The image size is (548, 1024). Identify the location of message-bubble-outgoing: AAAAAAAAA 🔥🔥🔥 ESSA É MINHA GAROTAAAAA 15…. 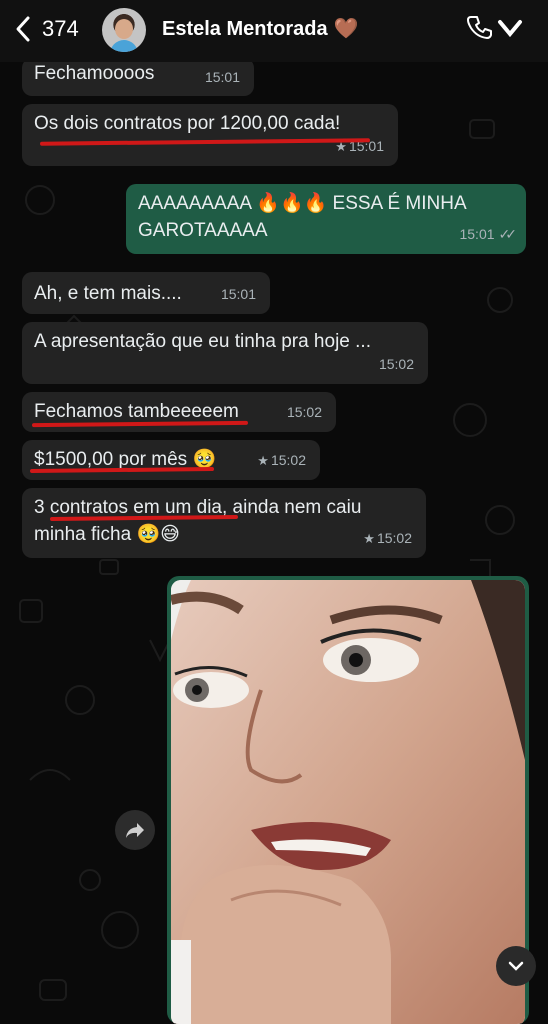
(326, 219).